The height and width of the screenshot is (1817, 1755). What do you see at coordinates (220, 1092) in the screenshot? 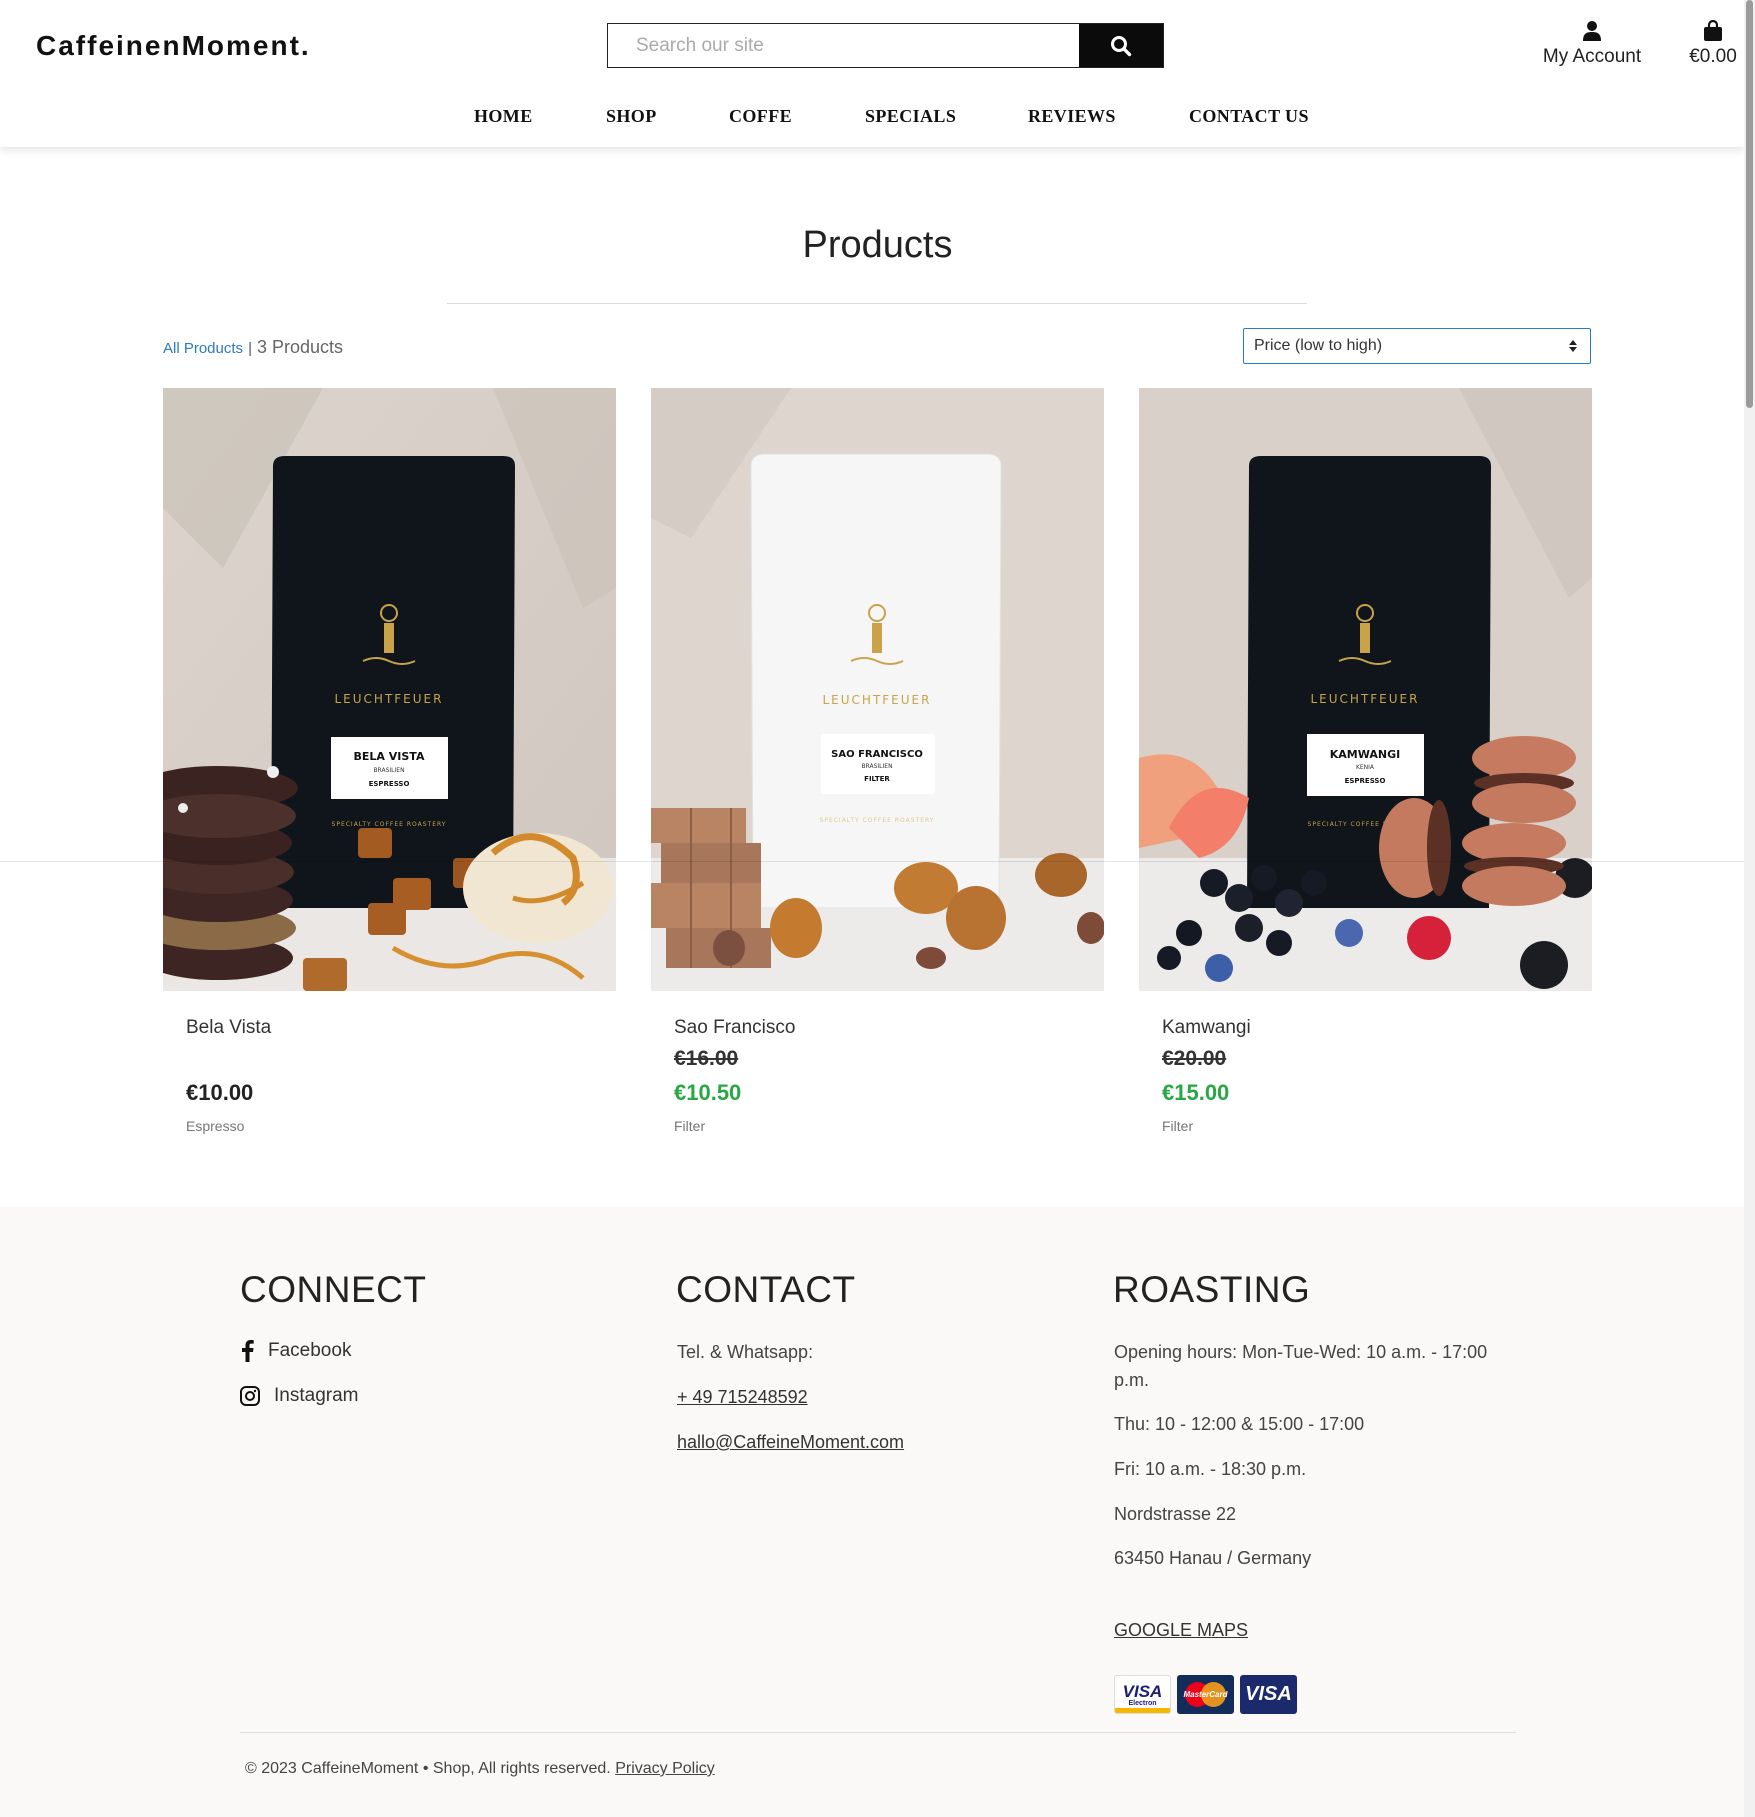
I see `product-price: €10.00` at bounding box center [220, 1092].